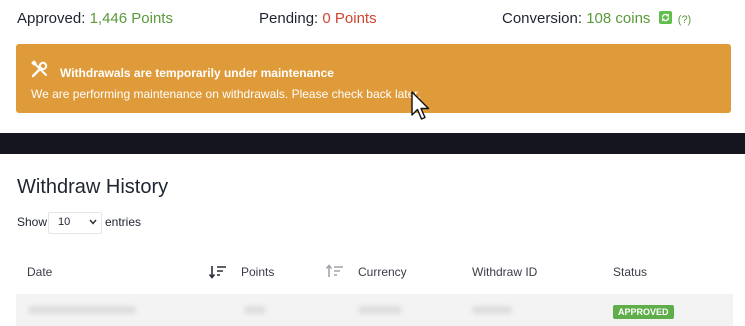 Image resolution: width=745 pixels, height=326 pixels. Describe the element at coordinates (335, 272) in the screenshot. I see `sort-icon` at that location.